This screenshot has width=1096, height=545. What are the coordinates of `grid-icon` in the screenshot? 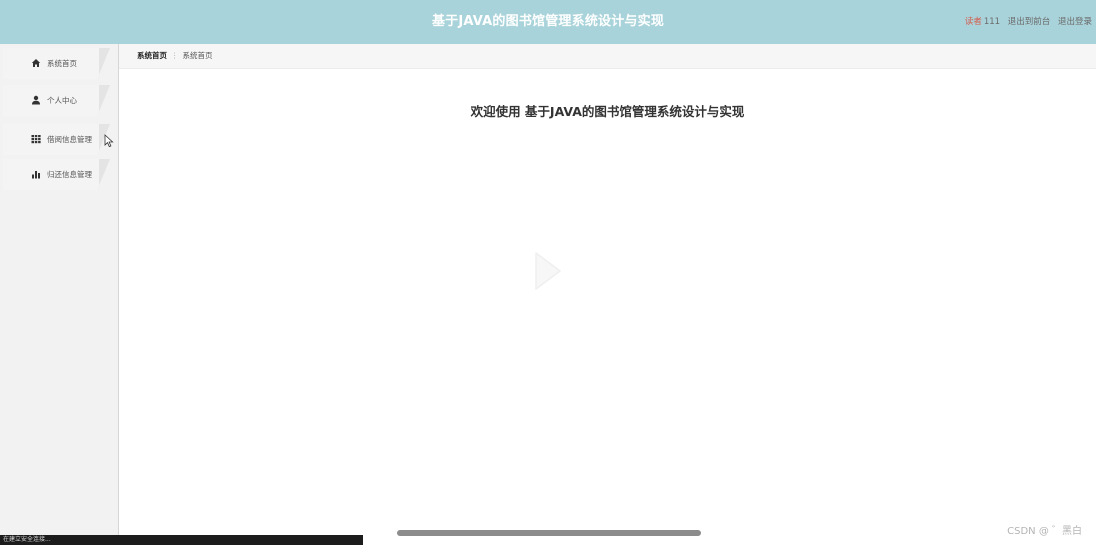 It's located at (36, 139).